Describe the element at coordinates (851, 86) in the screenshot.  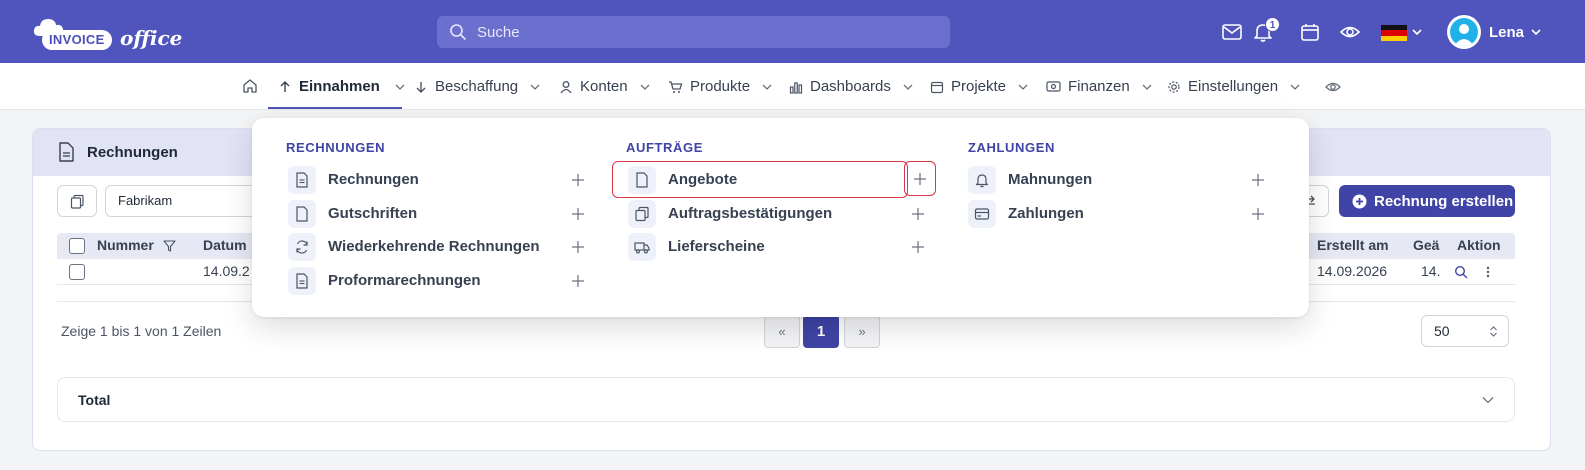
I see `nav-dashboards: Dashboards` at that location.